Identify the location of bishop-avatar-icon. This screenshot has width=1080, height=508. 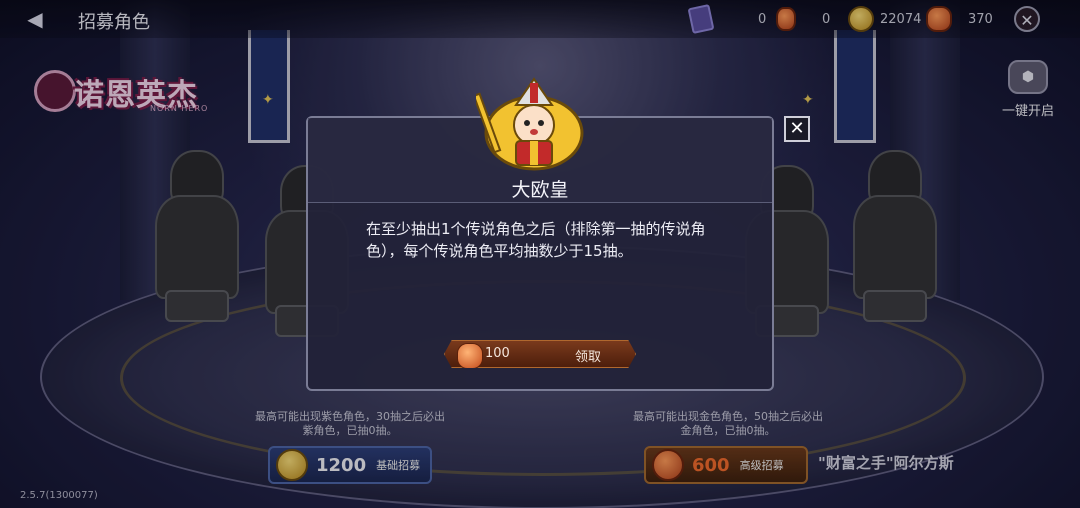
(530, 124).